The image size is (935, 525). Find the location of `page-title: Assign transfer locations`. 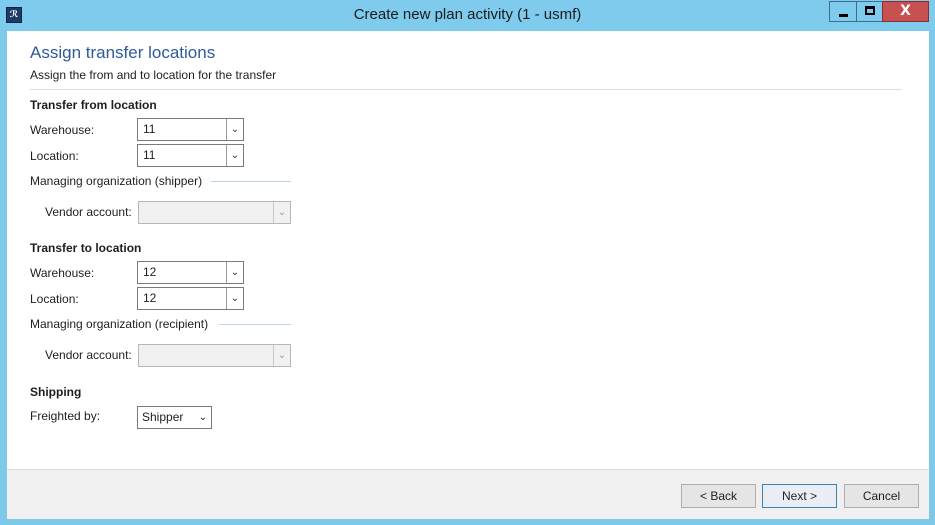

page-title: Assign transfer locations is located at coordinates (123, 52).